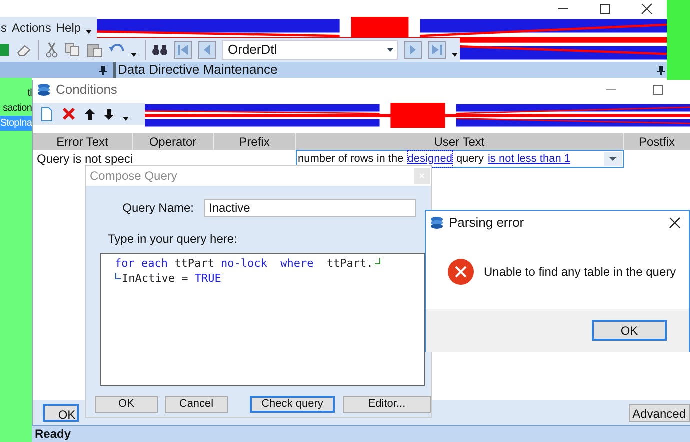 Image resolution: width=690 pixels, height=442 pixels. What do you see at coordinates (24, 50) in the screenshot?
I see `eraser-icon` at bounding box center [24, 50].